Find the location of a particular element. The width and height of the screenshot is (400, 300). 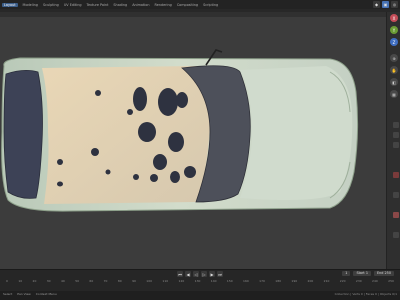

scene-icon: ◆ is located at coordinates (376, 4).